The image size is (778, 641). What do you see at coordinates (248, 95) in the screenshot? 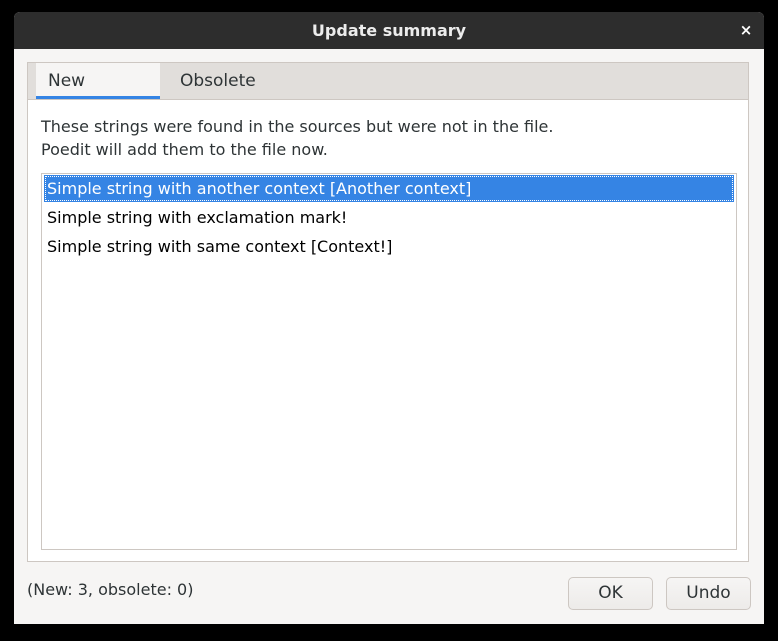
I see `tab-obsolete-strings: Obsolete strings` at bounding box center [248, 95].